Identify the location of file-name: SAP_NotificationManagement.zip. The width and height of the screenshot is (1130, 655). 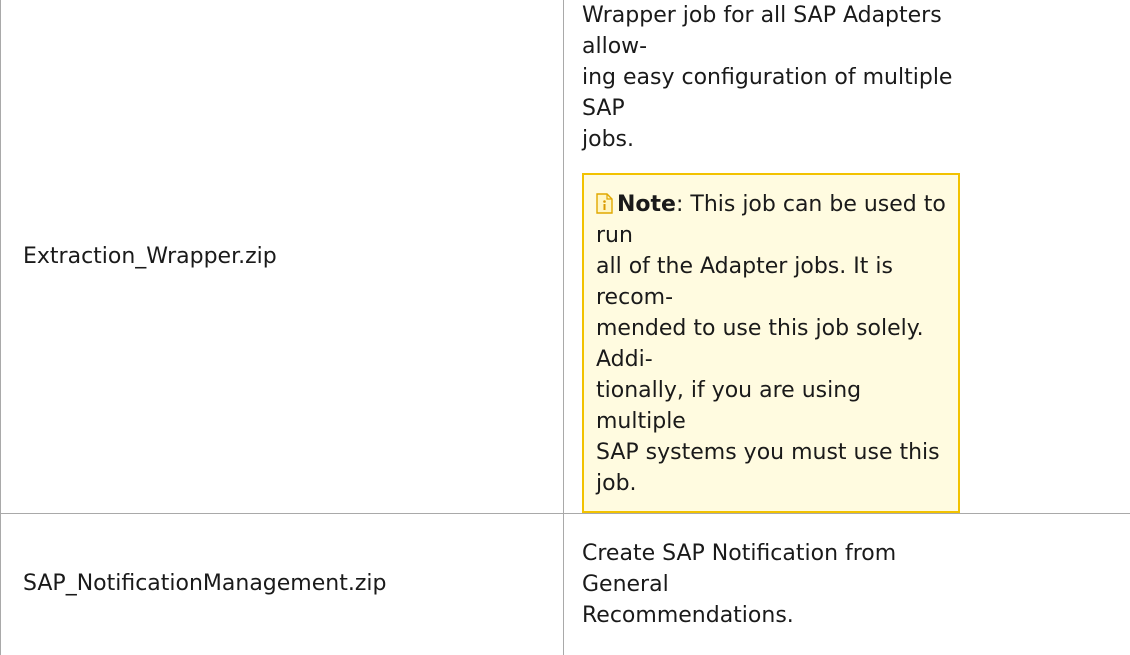
(282, 584).